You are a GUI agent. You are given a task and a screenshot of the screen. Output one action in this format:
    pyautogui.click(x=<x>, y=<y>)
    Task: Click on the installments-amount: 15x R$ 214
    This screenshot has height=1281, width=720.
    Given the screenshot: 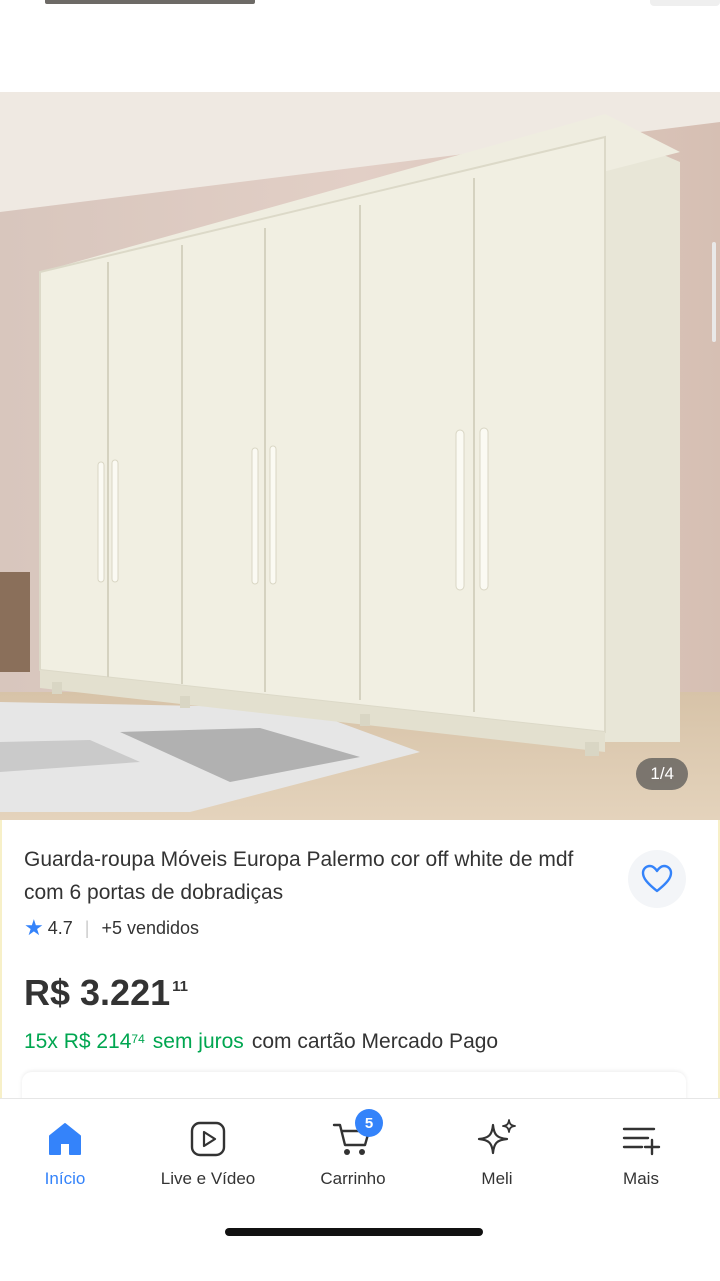 What is the action you would take?
    pyautogui.click(x=78, y=1041)
    